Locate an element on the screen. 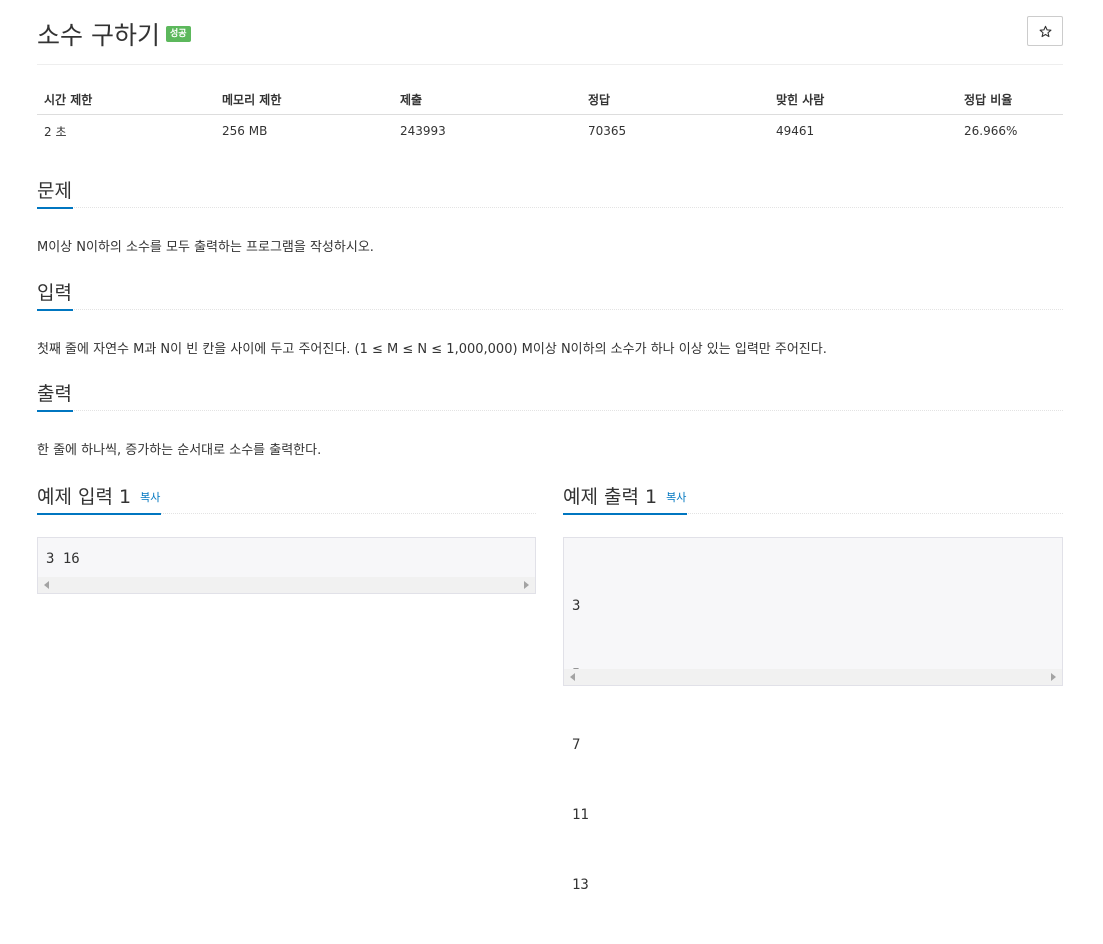 The image size is (1103, 944). sample-line: 13 is located at coordinates (580, 885).